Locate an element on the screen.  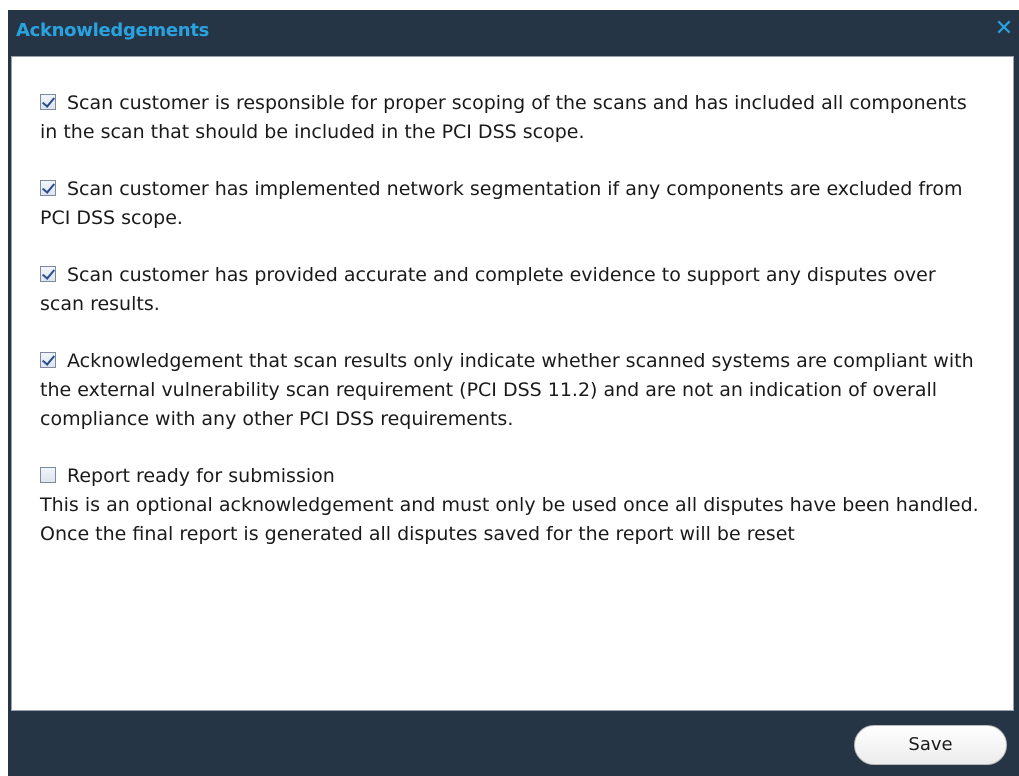
save-button: Save is located at coordinates (930, 745).